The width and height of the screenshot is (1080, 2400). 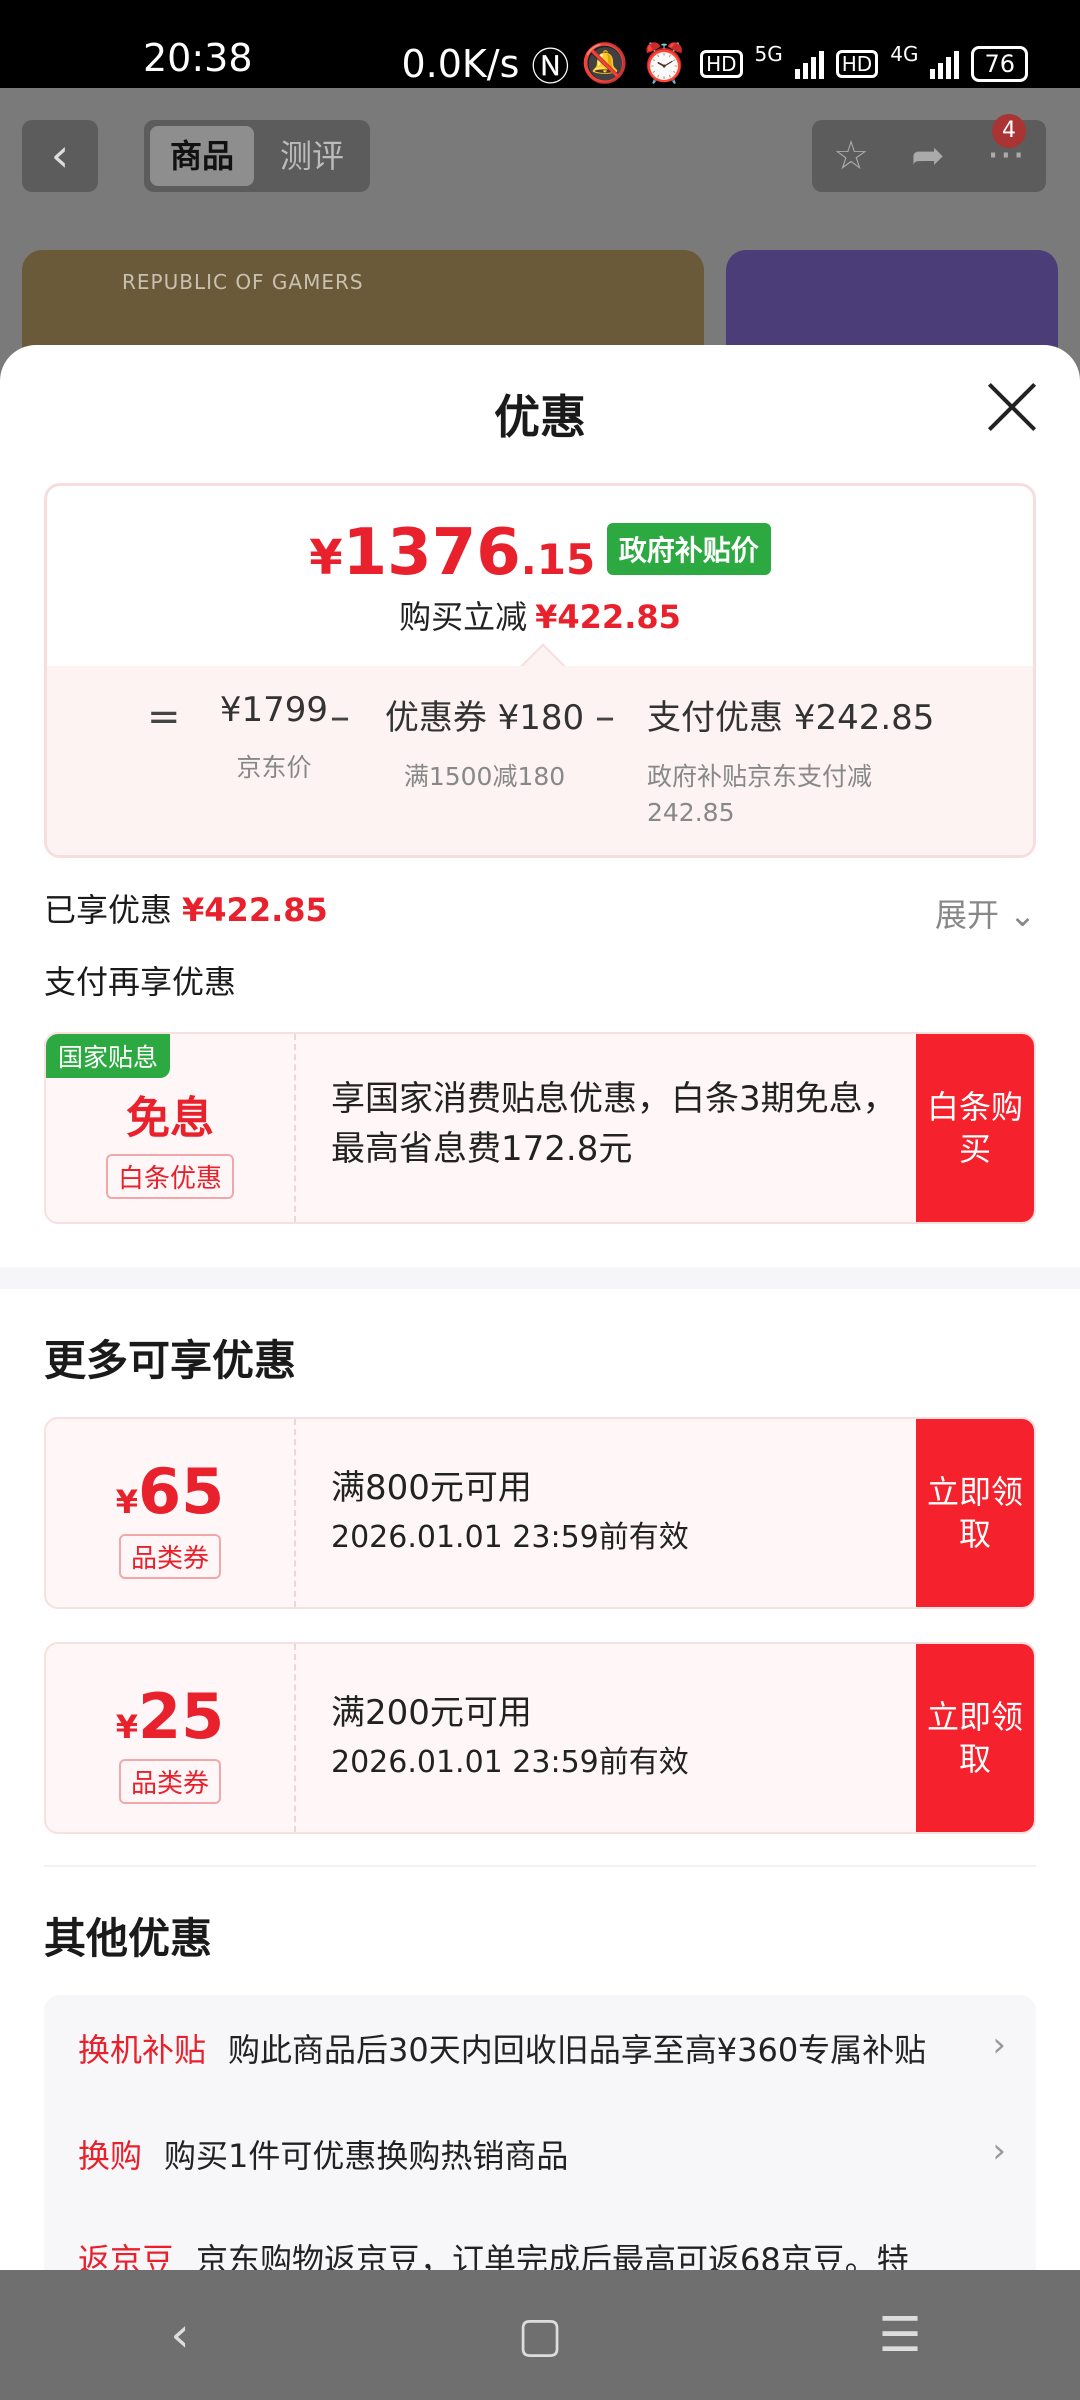 What do you see at coordinates (721, 63) in the screenshot?
I see `hd-icon: HD` at bounding box center [721, 63].